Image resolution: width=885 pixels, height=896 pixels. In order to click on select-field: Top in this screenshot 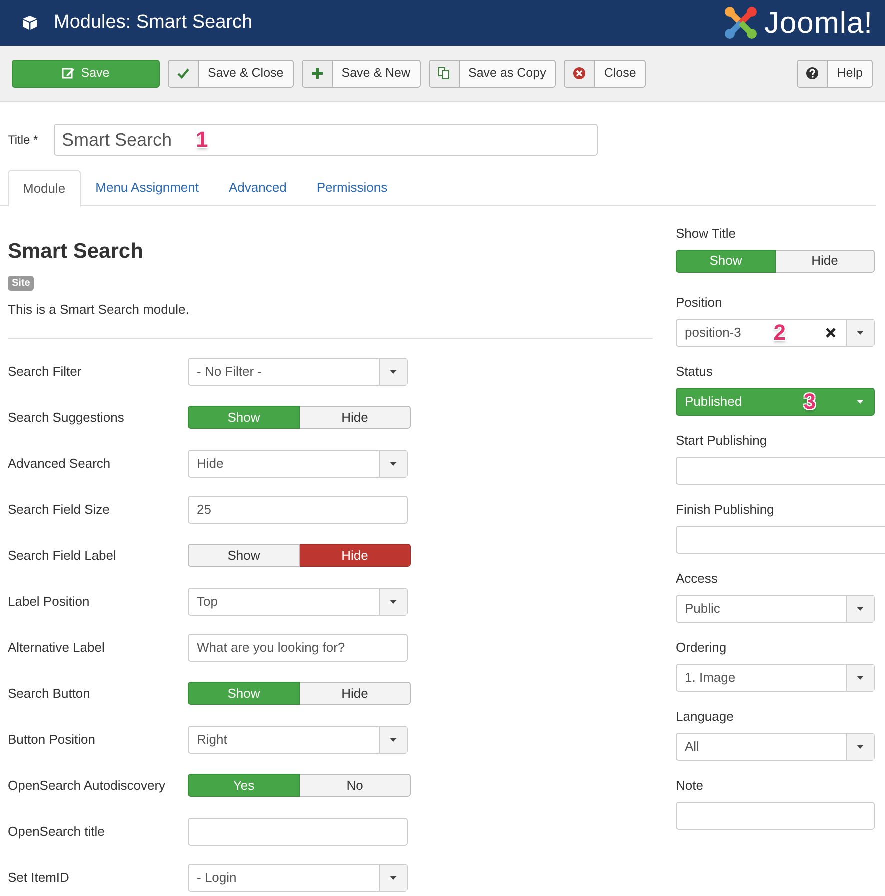, I will do `click(298, 602)`.